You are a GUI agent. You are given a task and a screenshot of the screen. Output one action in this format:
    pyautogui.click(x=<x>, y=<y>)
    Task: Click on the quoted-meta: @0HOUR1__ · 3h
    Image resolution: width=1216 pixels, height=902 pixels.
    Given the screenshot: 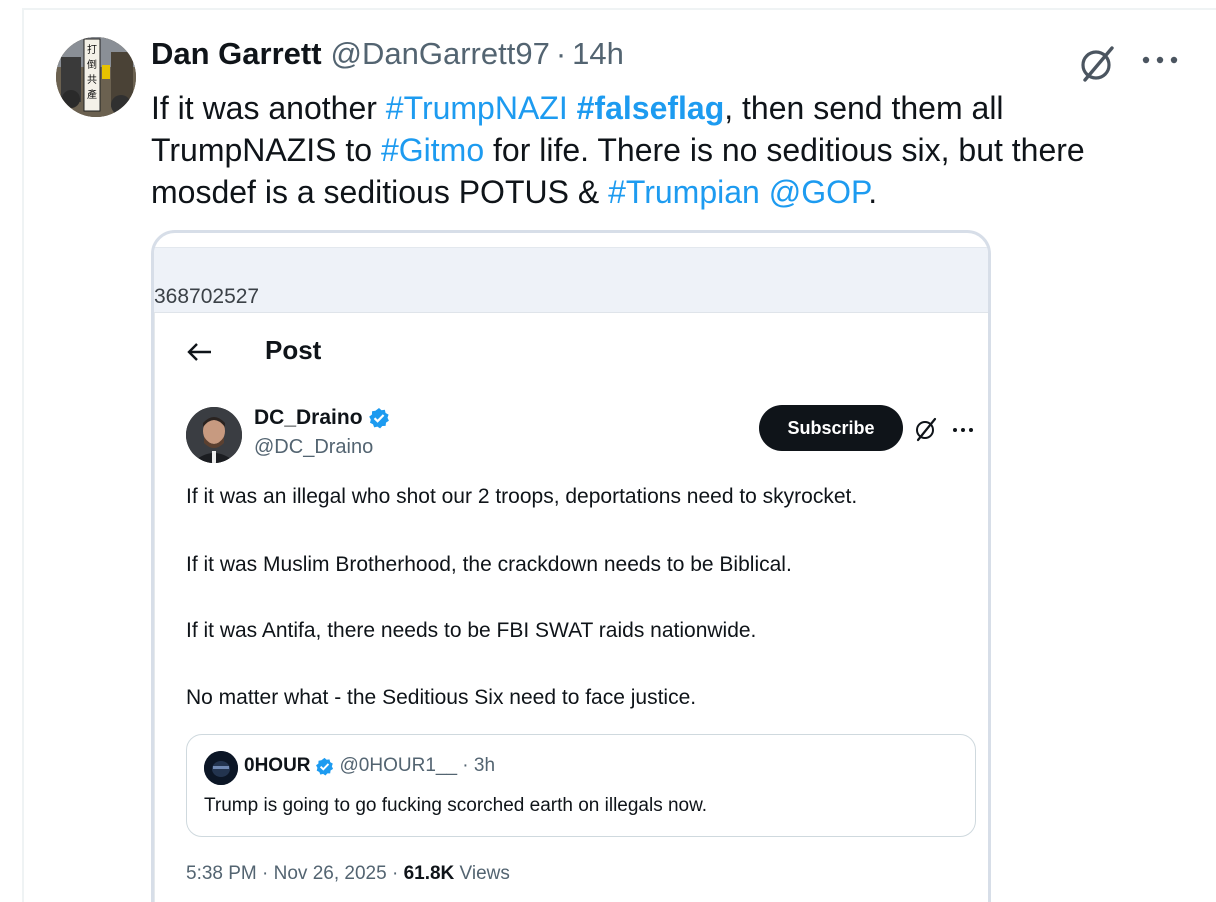 What is the action you would take?
    pyautogui.click(x=417, y=765)
    